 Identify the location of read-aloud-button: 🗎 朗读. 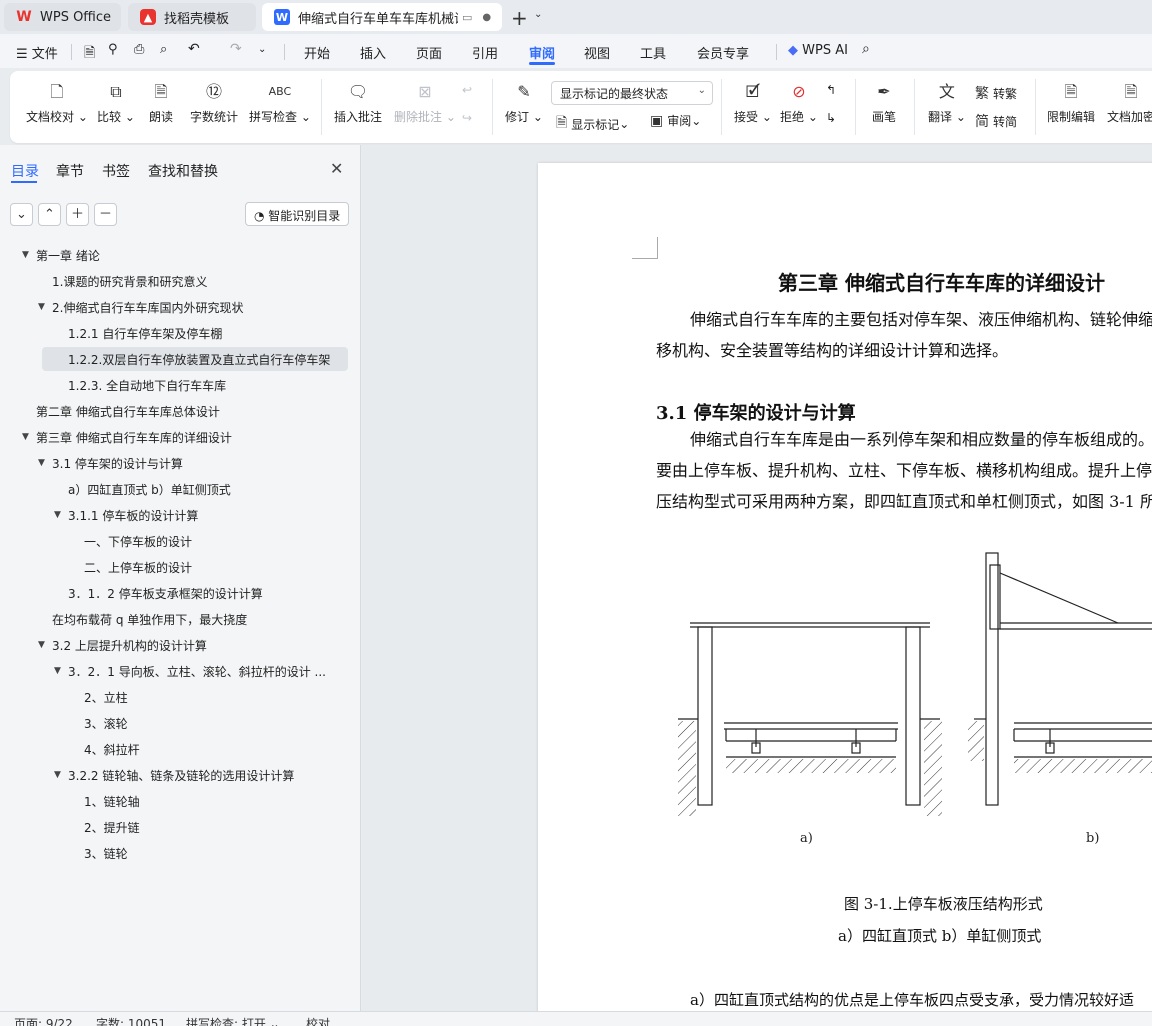
(161, 103).